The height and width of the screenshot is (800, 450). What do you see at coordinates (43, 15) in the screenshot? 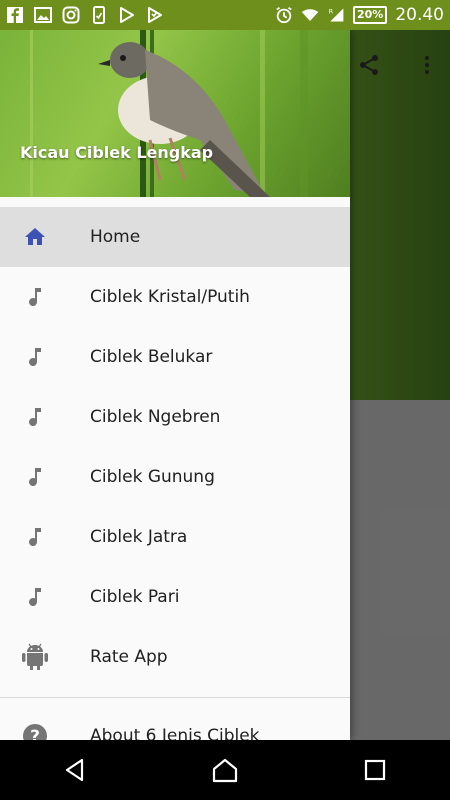
I see `image-icon` at bounding box center [43, 15].